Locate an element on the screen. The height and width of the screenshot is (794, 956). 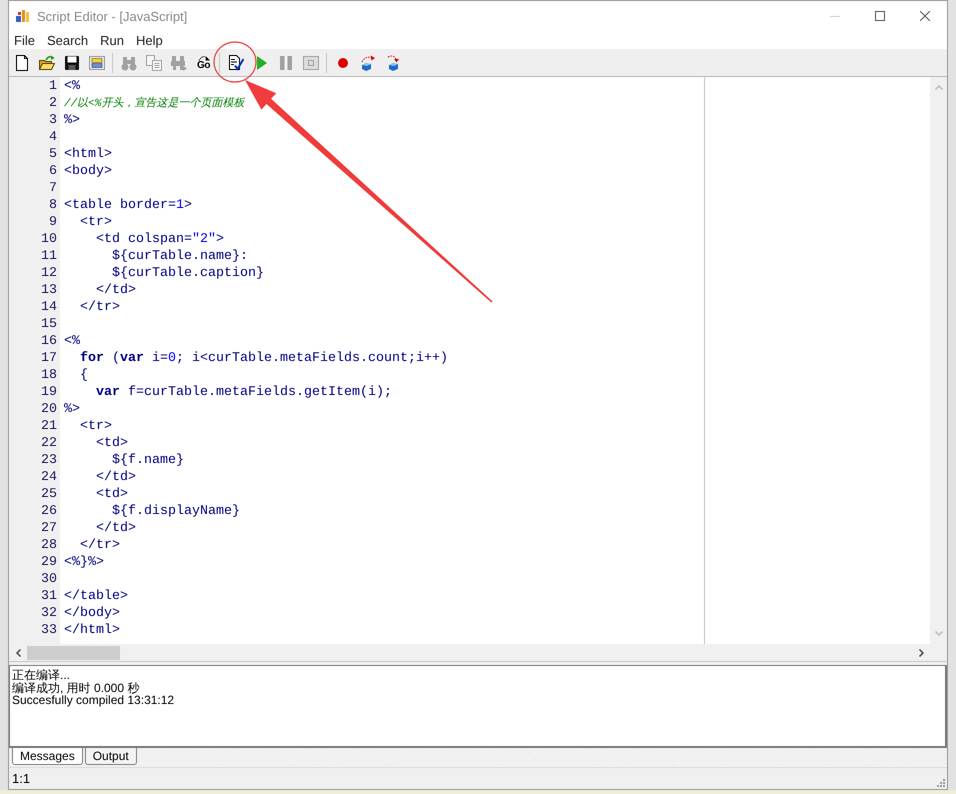
step-into-button is located at coordinates (368, 62).